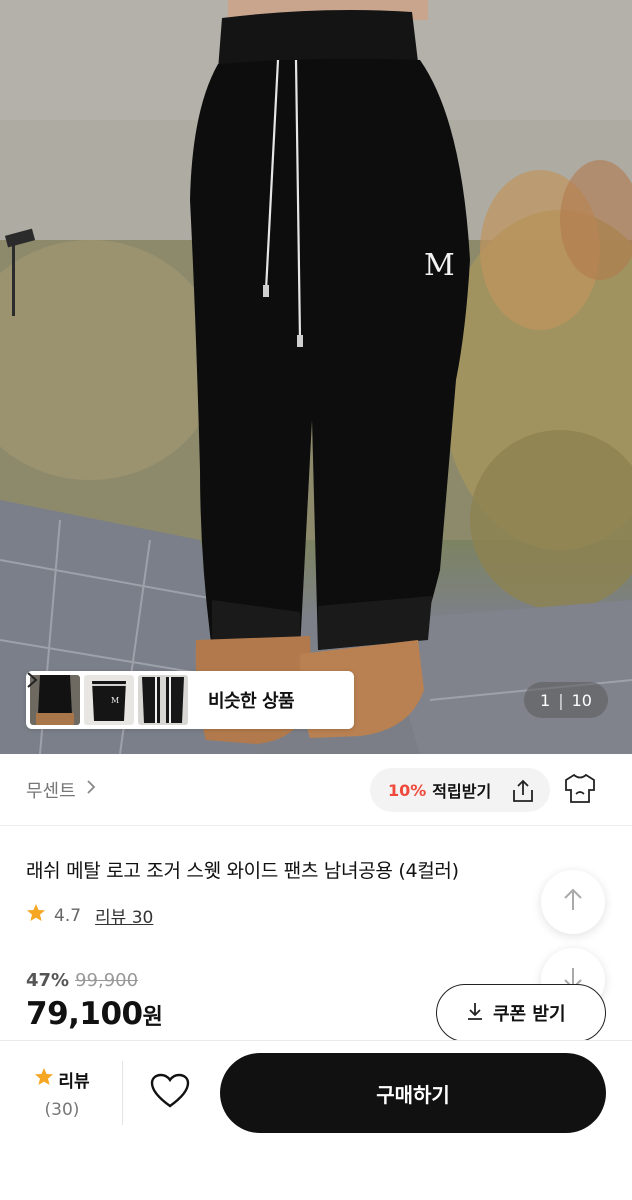 The width and height of the screenshot is (632, 1200). I want to click on bottom-action-bar: 리뷰 (30) 구매하기, so click(316, 1120).